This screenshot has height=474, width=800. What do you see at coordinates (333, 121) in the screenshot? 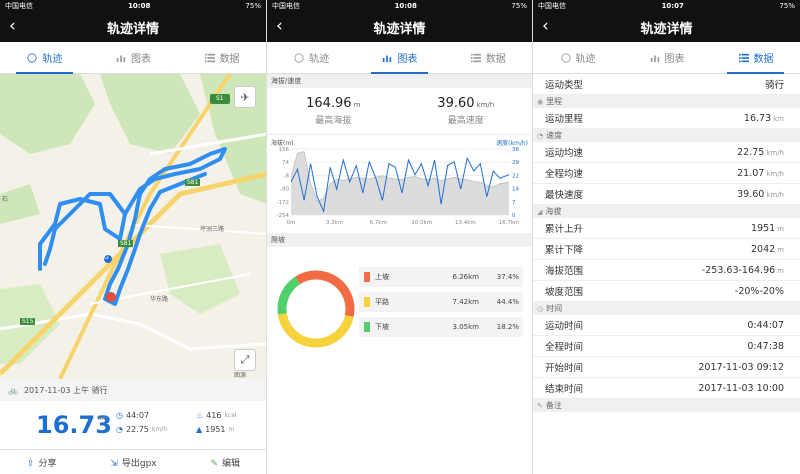
I see `max-alt-label: 最高海拔` at bounding box center [333, 121].